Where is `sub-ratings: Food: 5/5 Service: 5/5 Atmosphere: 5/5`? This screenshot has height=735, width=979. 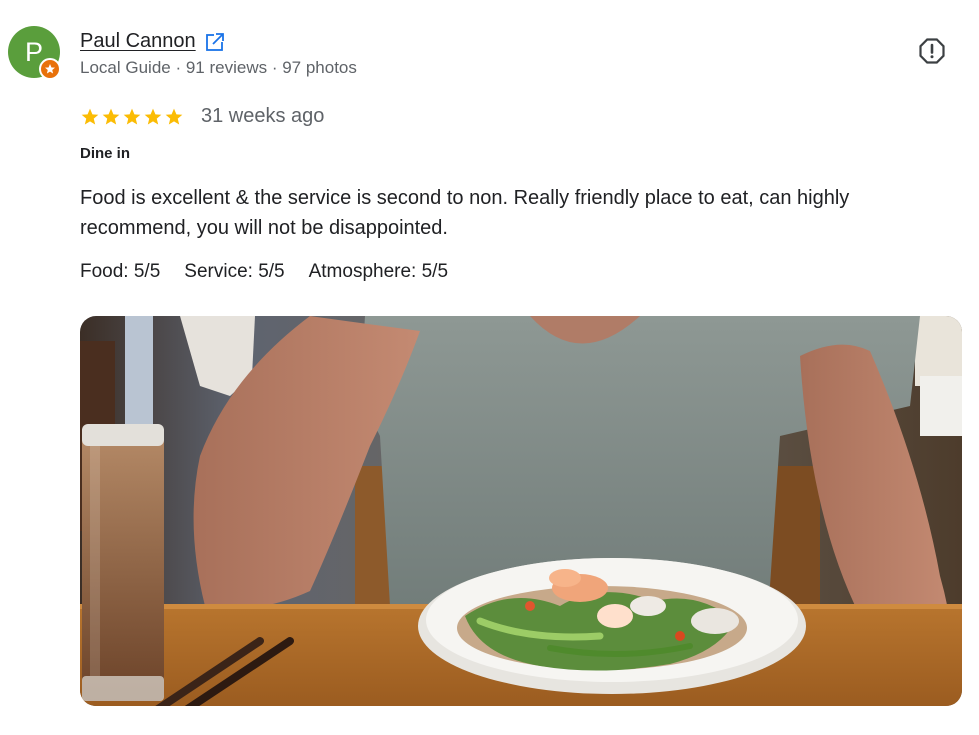
sub-ratings: Food: 5/5 Service: 5/5 Atmosphere: 5/5 is located at coordinates (264, 272).